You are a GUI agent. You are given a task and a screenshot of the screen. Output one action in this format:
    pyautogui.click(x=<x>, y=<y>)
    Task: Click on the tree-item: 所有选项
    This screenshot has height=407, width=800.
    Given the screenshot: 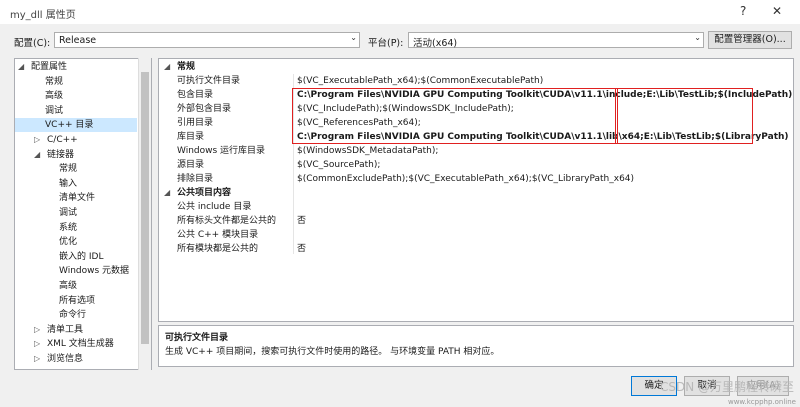 What is the action you would take?
    pyautogui.click(x=76, y=301)
    